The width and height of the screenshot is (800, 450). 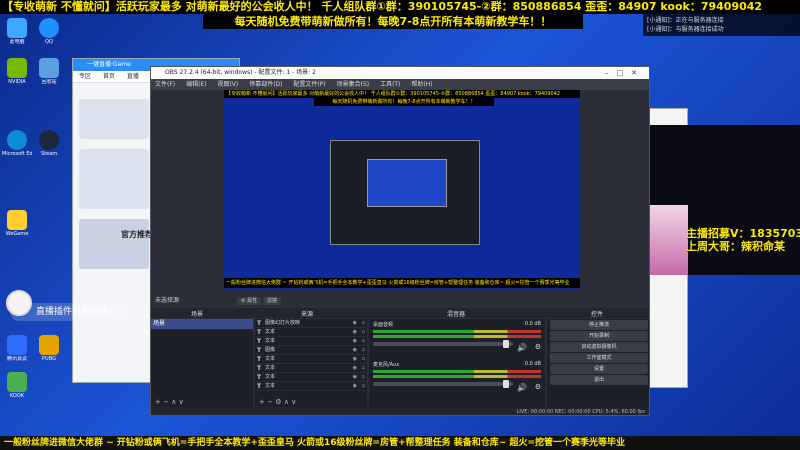 I want to click on exit-button: 退出, so click(x=599, y=380).